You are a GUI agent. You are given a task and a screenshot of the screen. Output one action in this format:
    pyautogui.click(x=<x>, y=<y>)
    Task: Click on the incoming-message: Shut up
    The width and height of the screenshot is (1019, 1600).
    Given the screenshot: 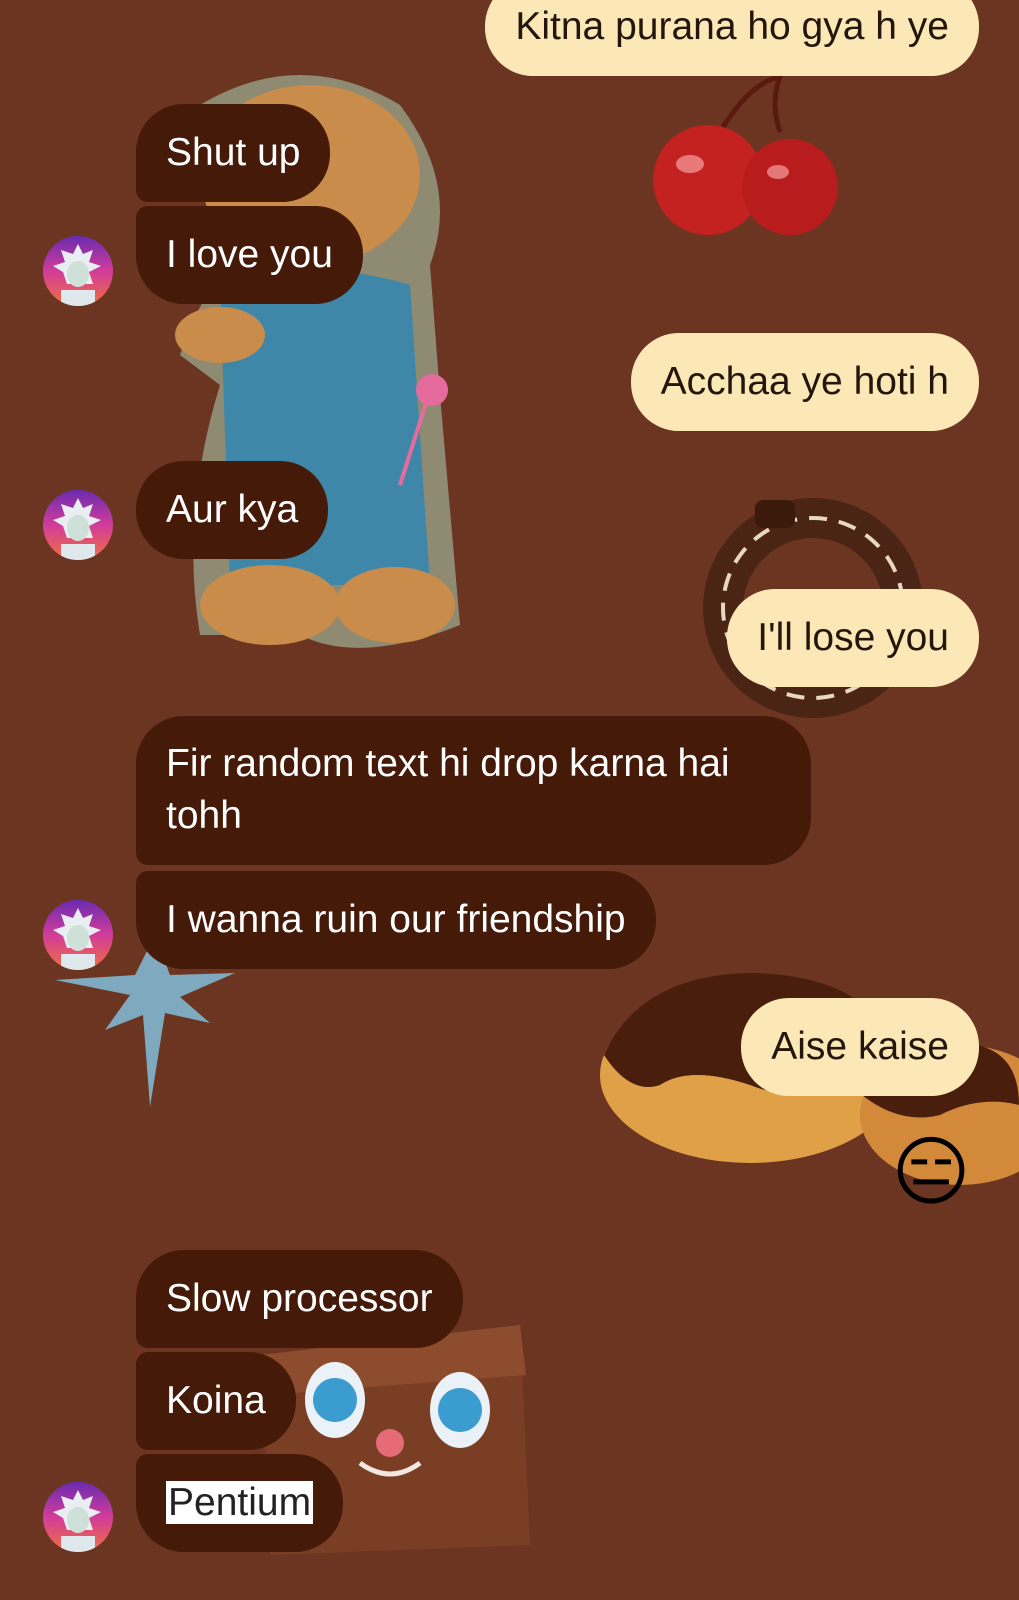 What is the action you would take?
    pyautogui.click(x=233, y=153)
    